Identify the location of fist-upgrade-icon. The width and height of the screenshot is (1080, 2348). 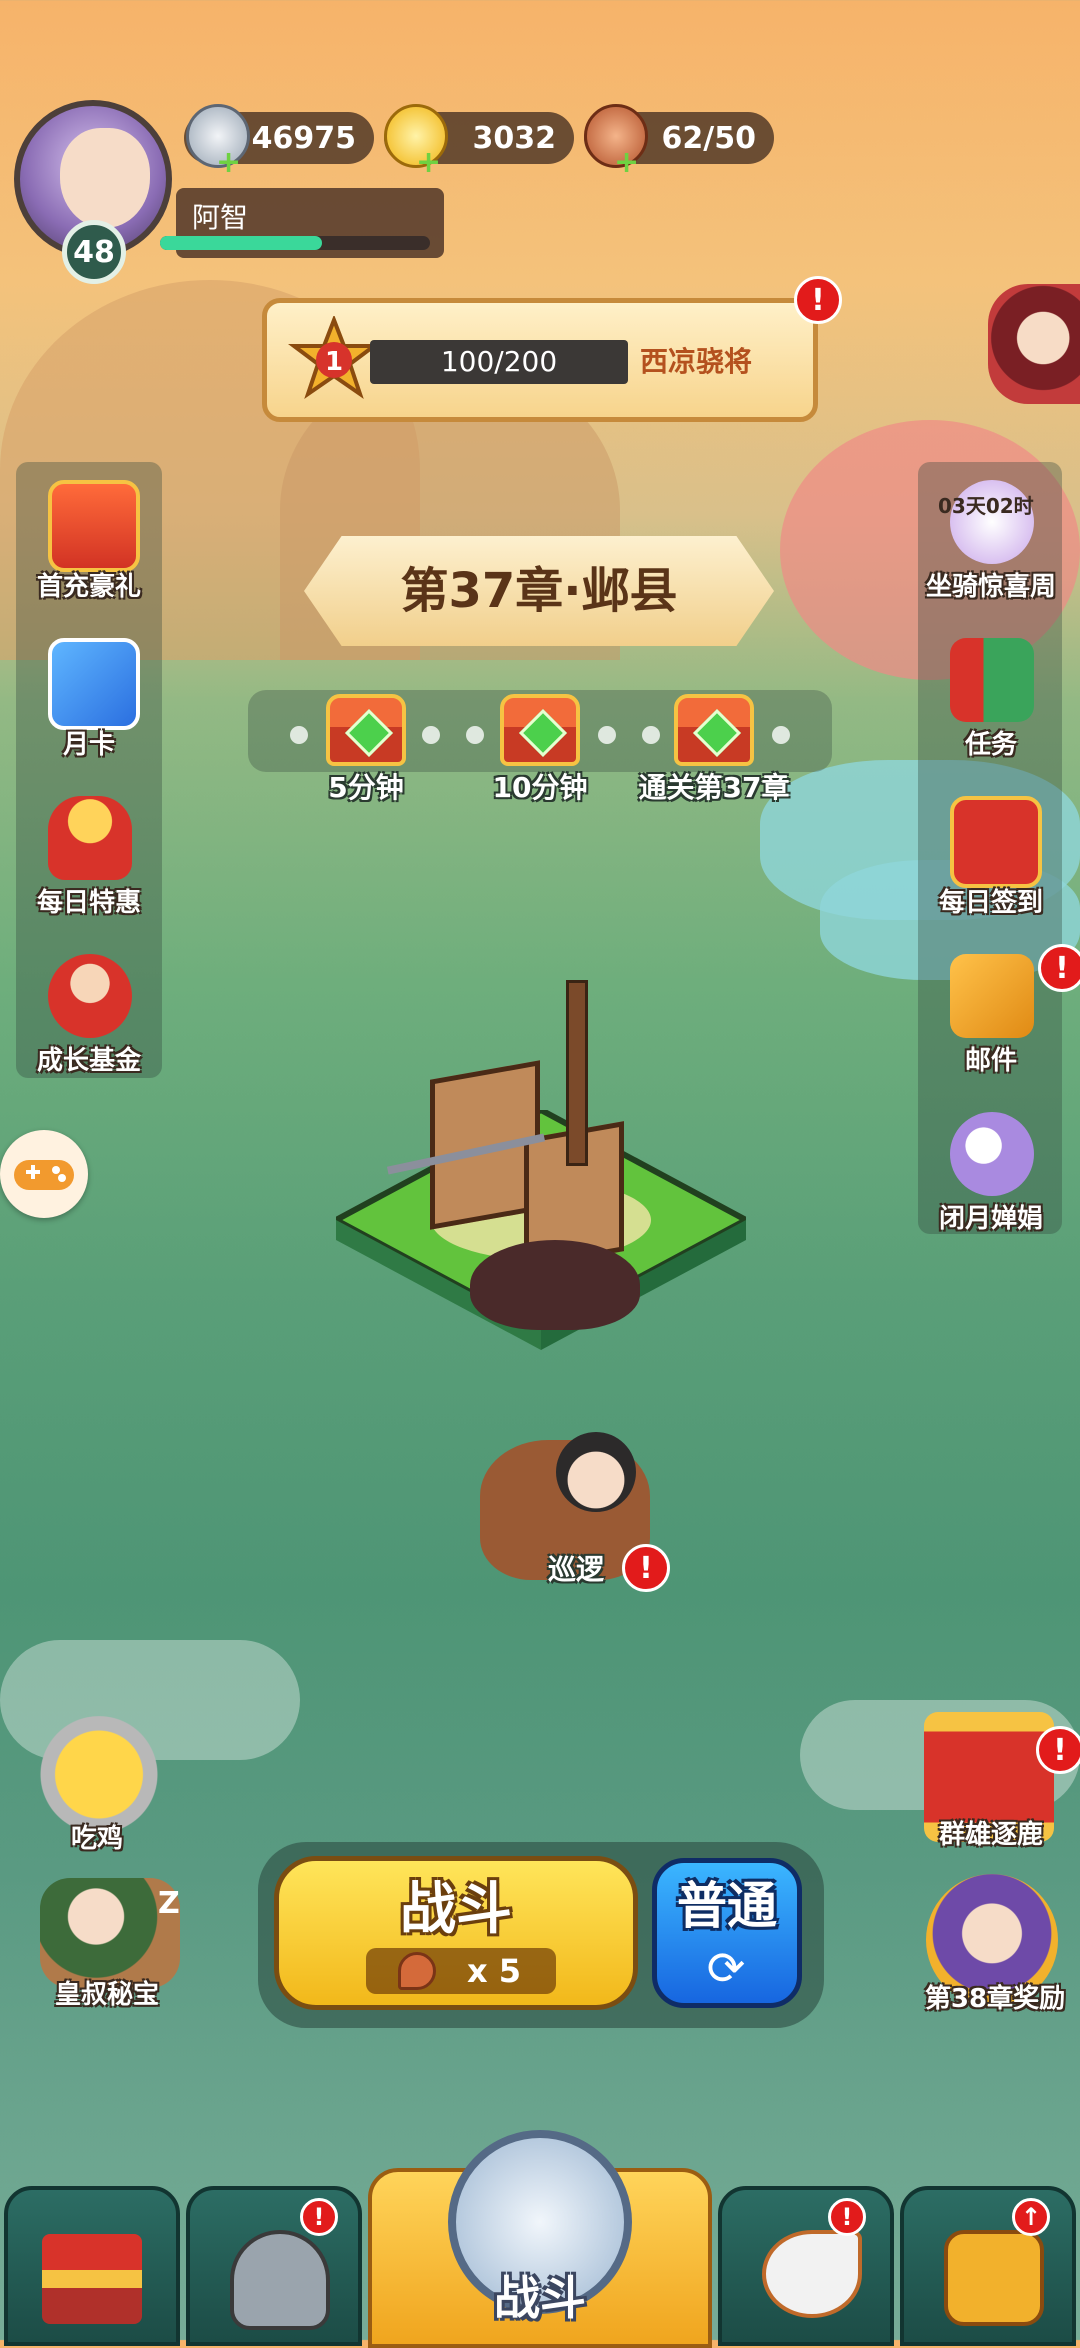
(994, 2278).